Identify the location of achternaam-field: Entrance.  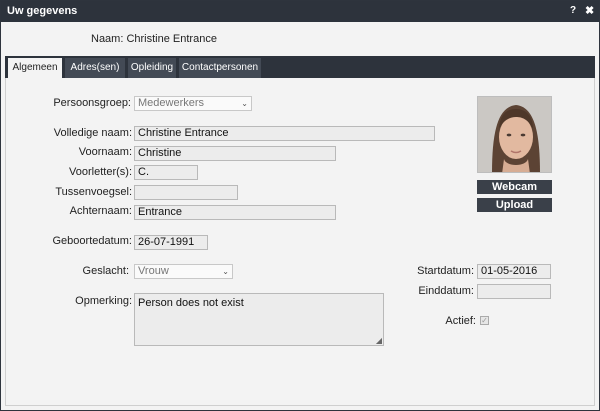
(235, 212).